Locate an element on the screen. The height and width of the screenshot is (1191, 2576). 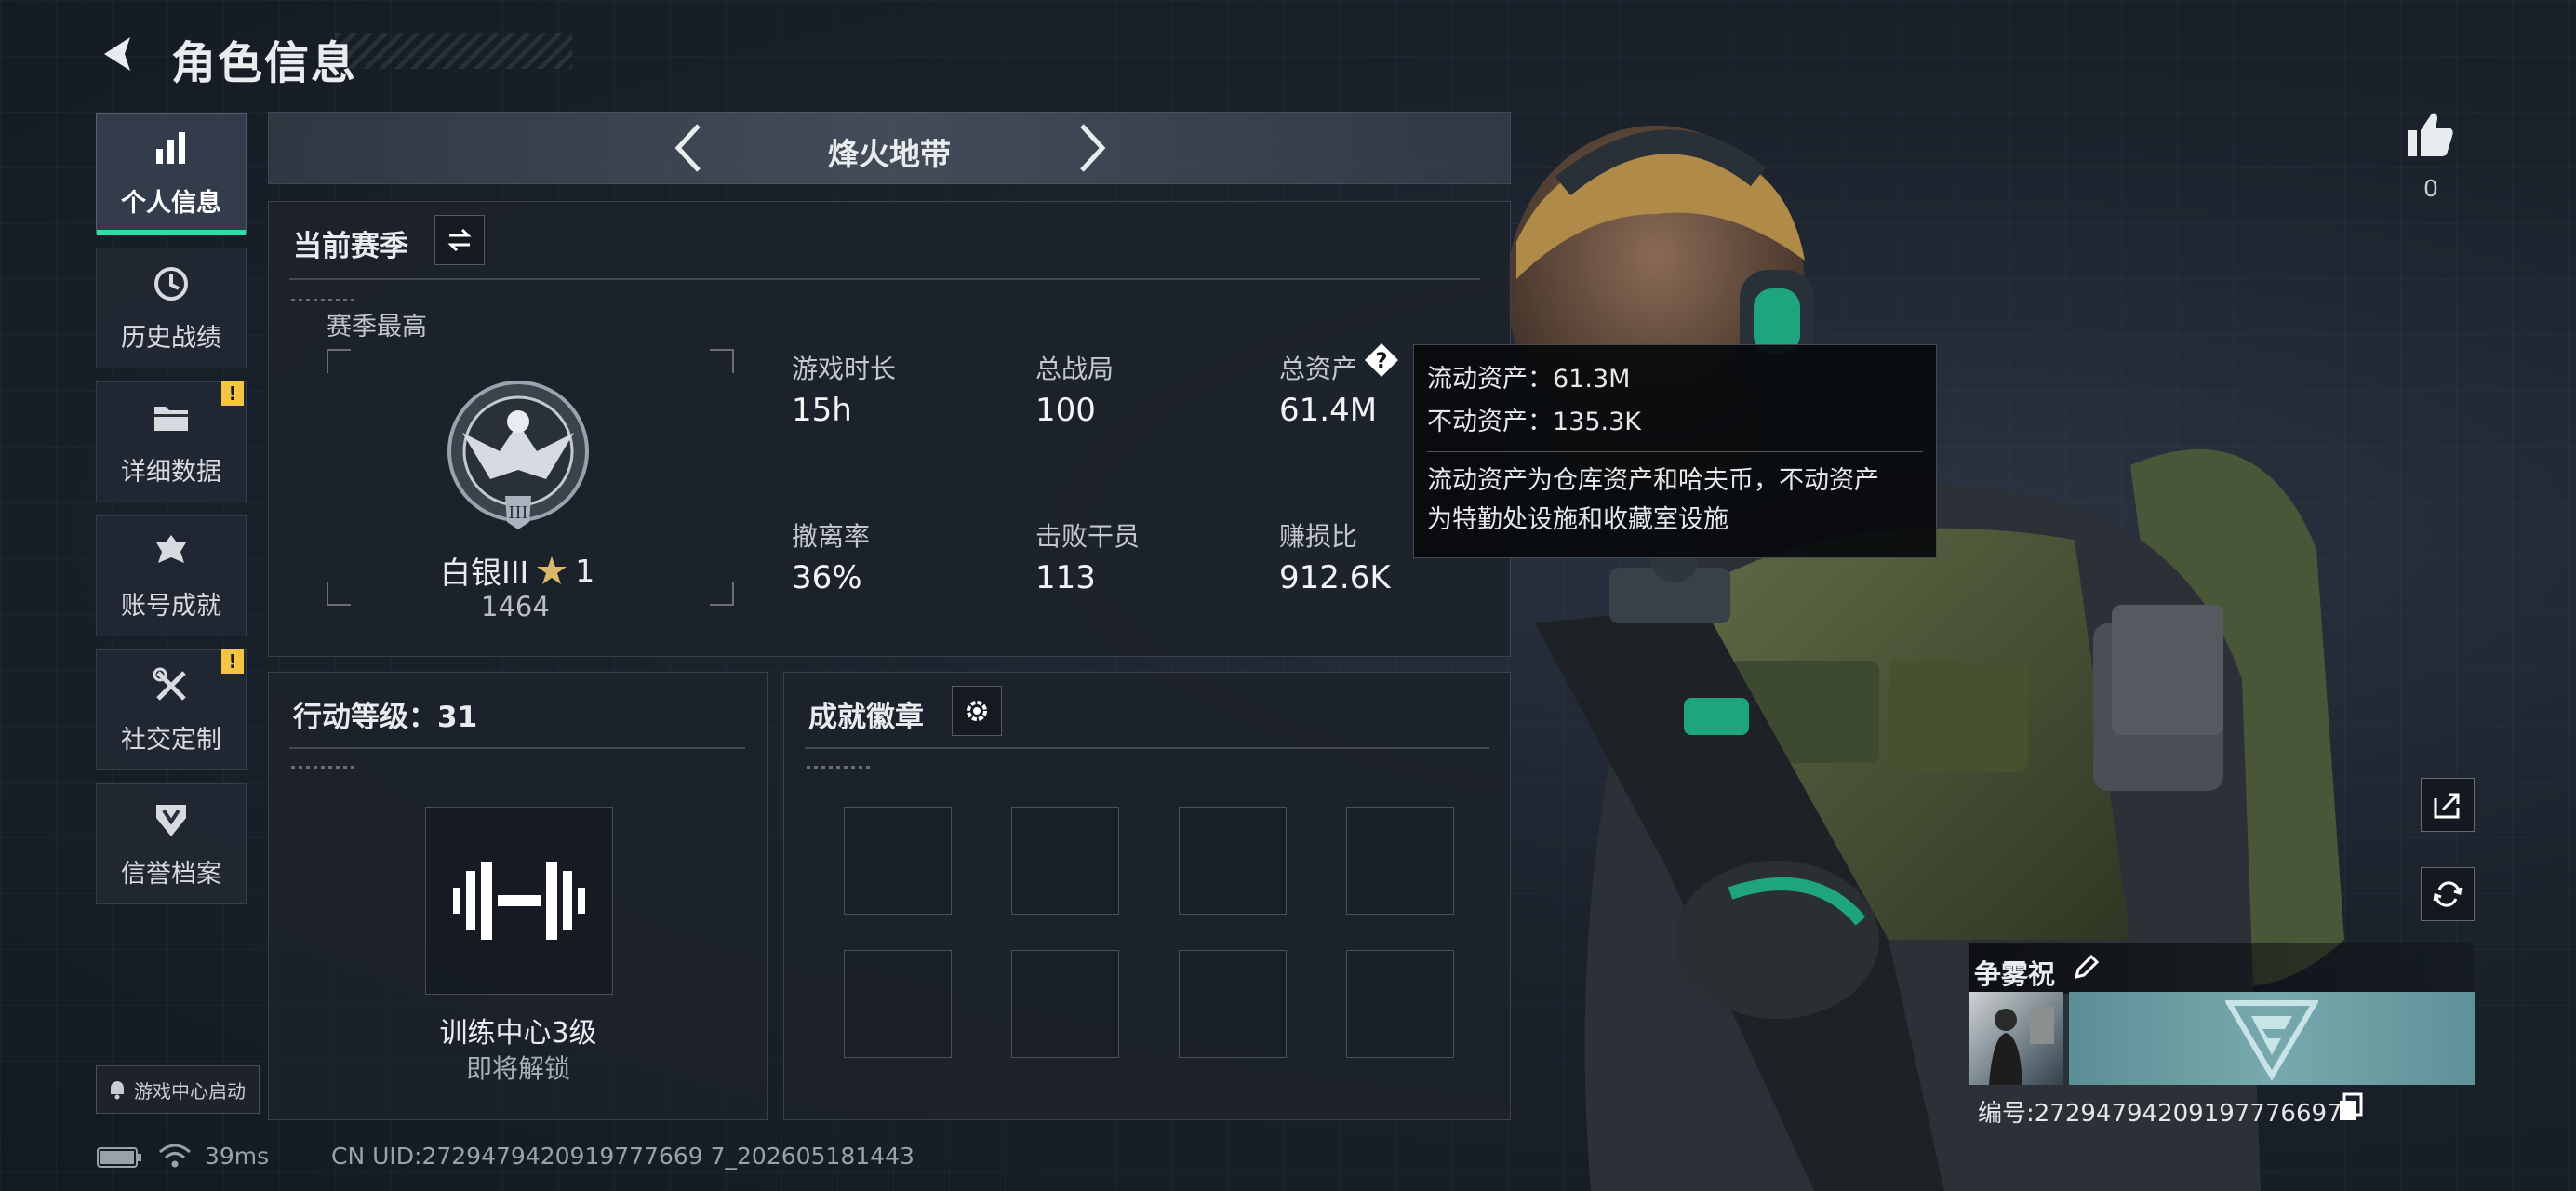
sidebar-item-detailed-data: 详细数据 ! is located at coordinates (171, 441).